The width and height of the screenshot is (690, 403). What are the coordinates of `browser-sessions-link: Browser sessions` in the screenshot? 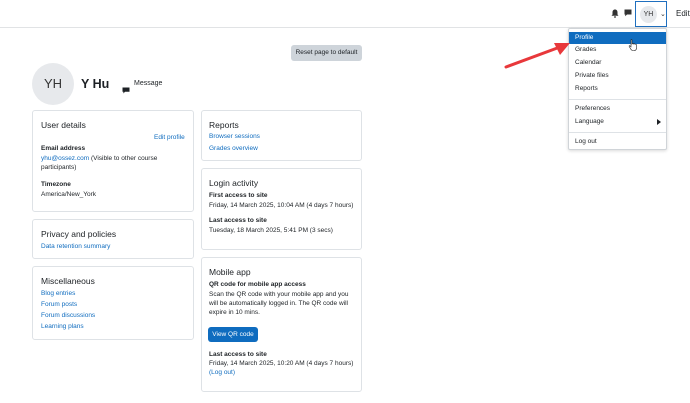 It's located at (234, 136).